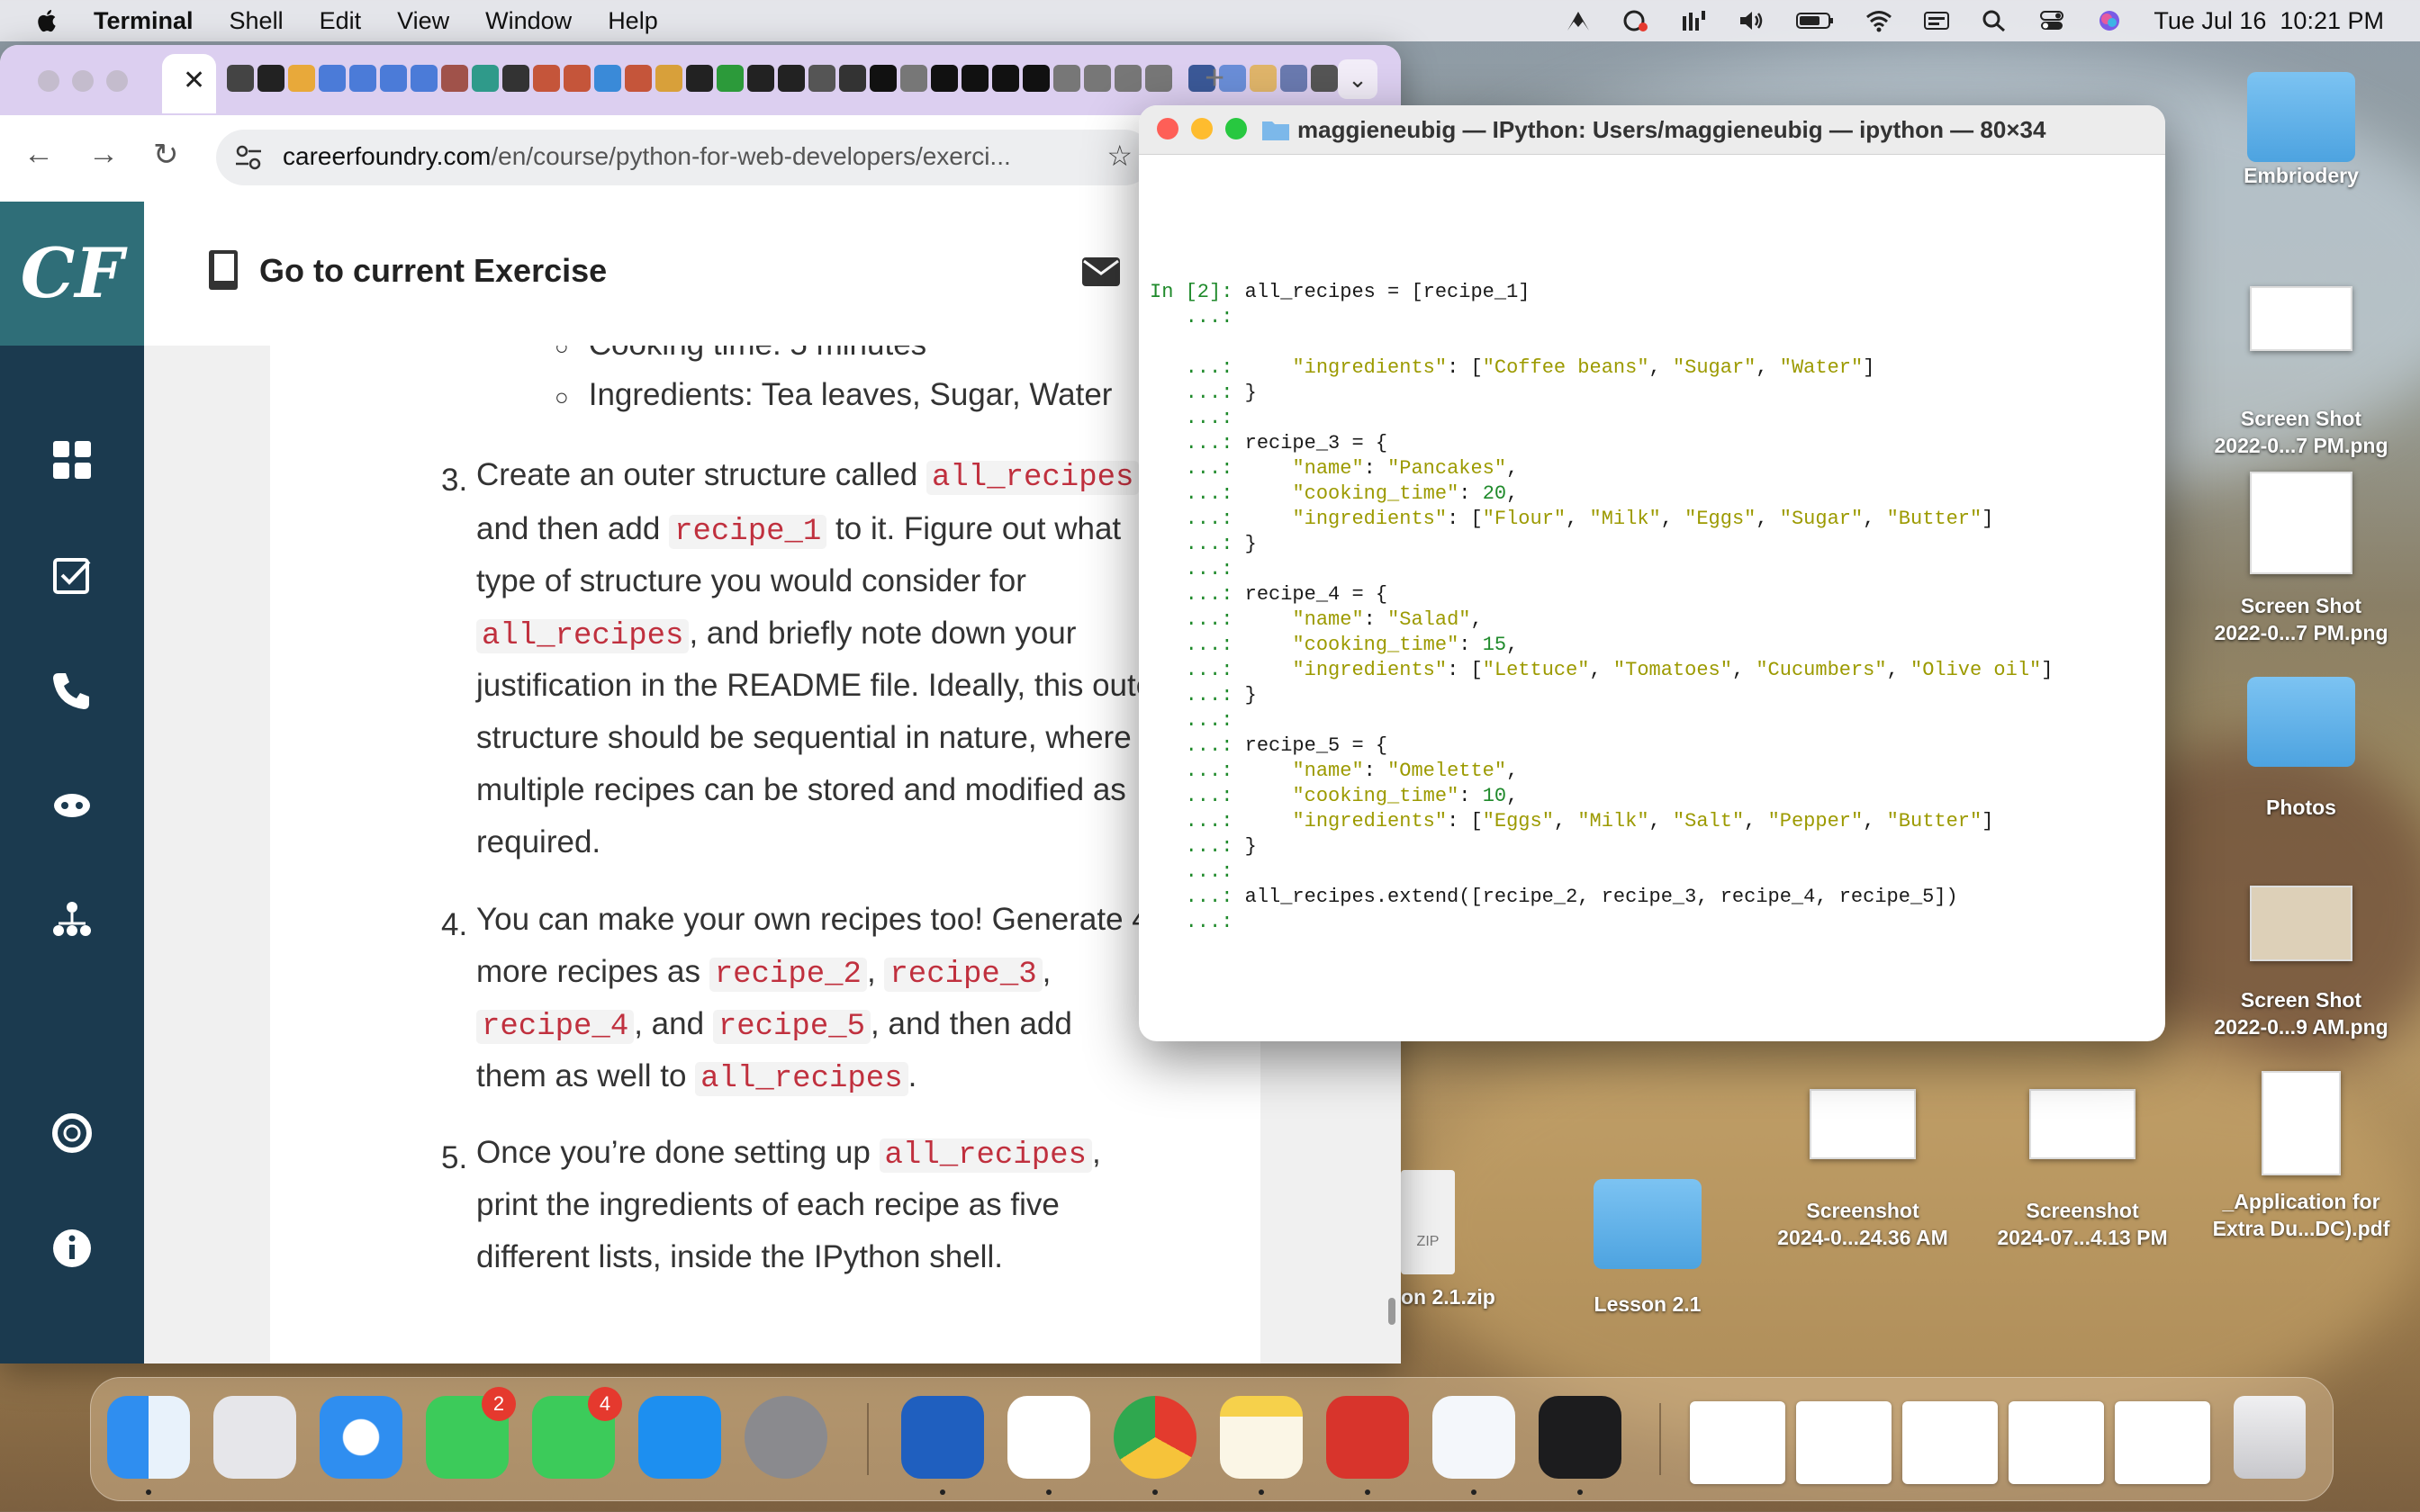 The image size is (2420, 1512). I want to click on menu-shell: Shell, so click(257, 21).